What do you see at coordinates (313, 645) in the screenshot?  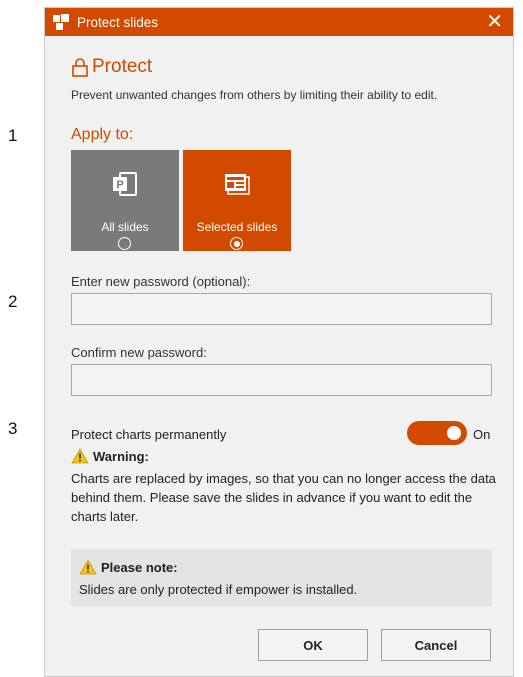 I see `ok-button: OK` at bounding box center [313, 645].